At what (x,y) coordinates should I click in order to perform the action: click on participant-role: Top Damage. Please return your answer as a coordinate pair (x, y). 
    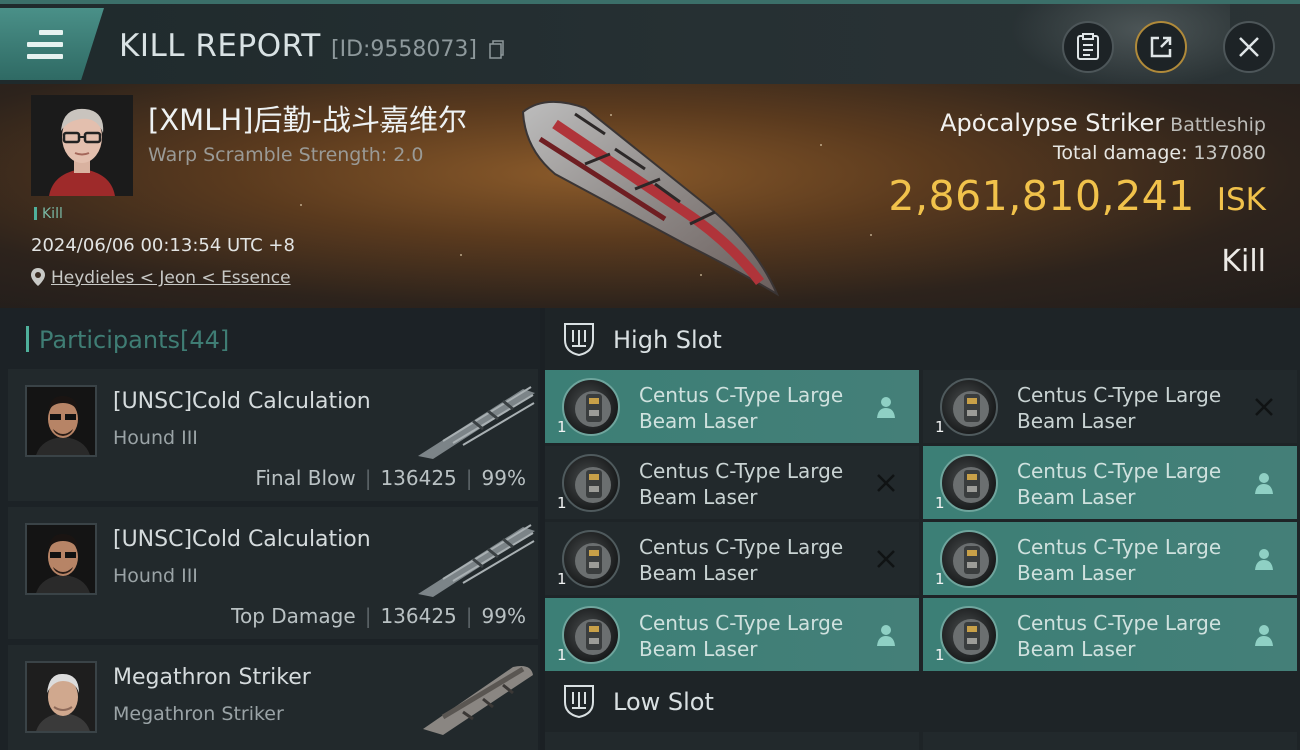
    Looking at the image, I should click on (293, 616).